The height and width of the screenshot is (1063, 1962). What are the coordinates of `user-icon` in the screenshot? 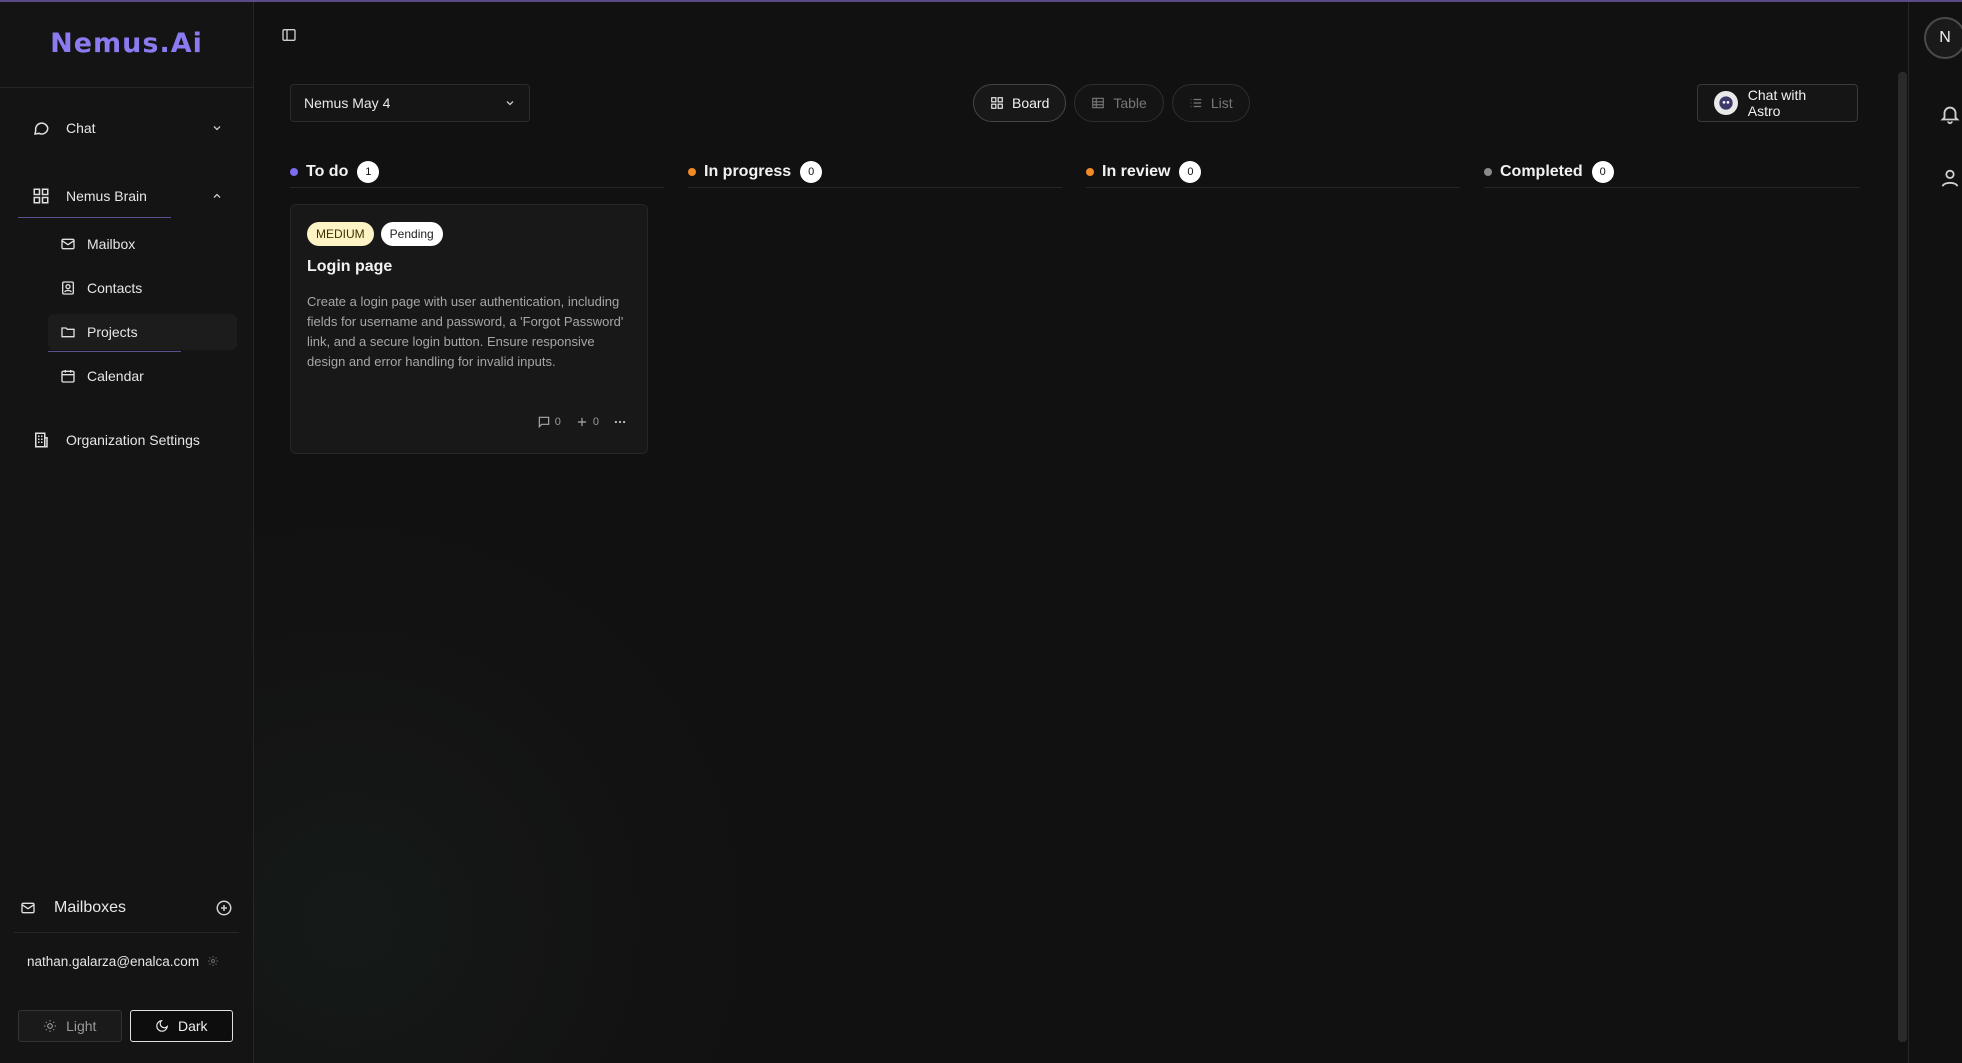 It's located at (1950, 178).